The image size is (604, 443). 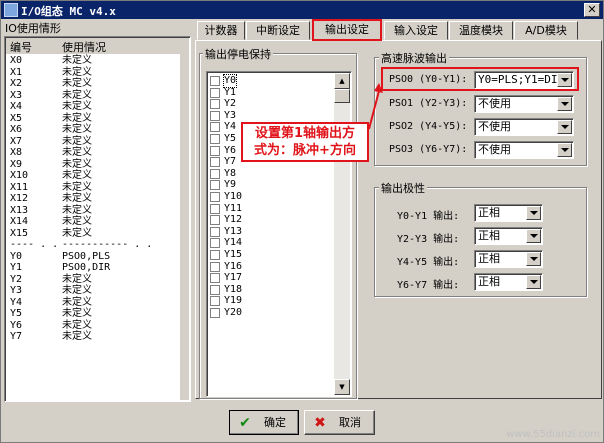 What do you see at coordinates (342, 81) in the screenshot?
I see `scroll-up-button: ▲` at bounding box center [342, 81].